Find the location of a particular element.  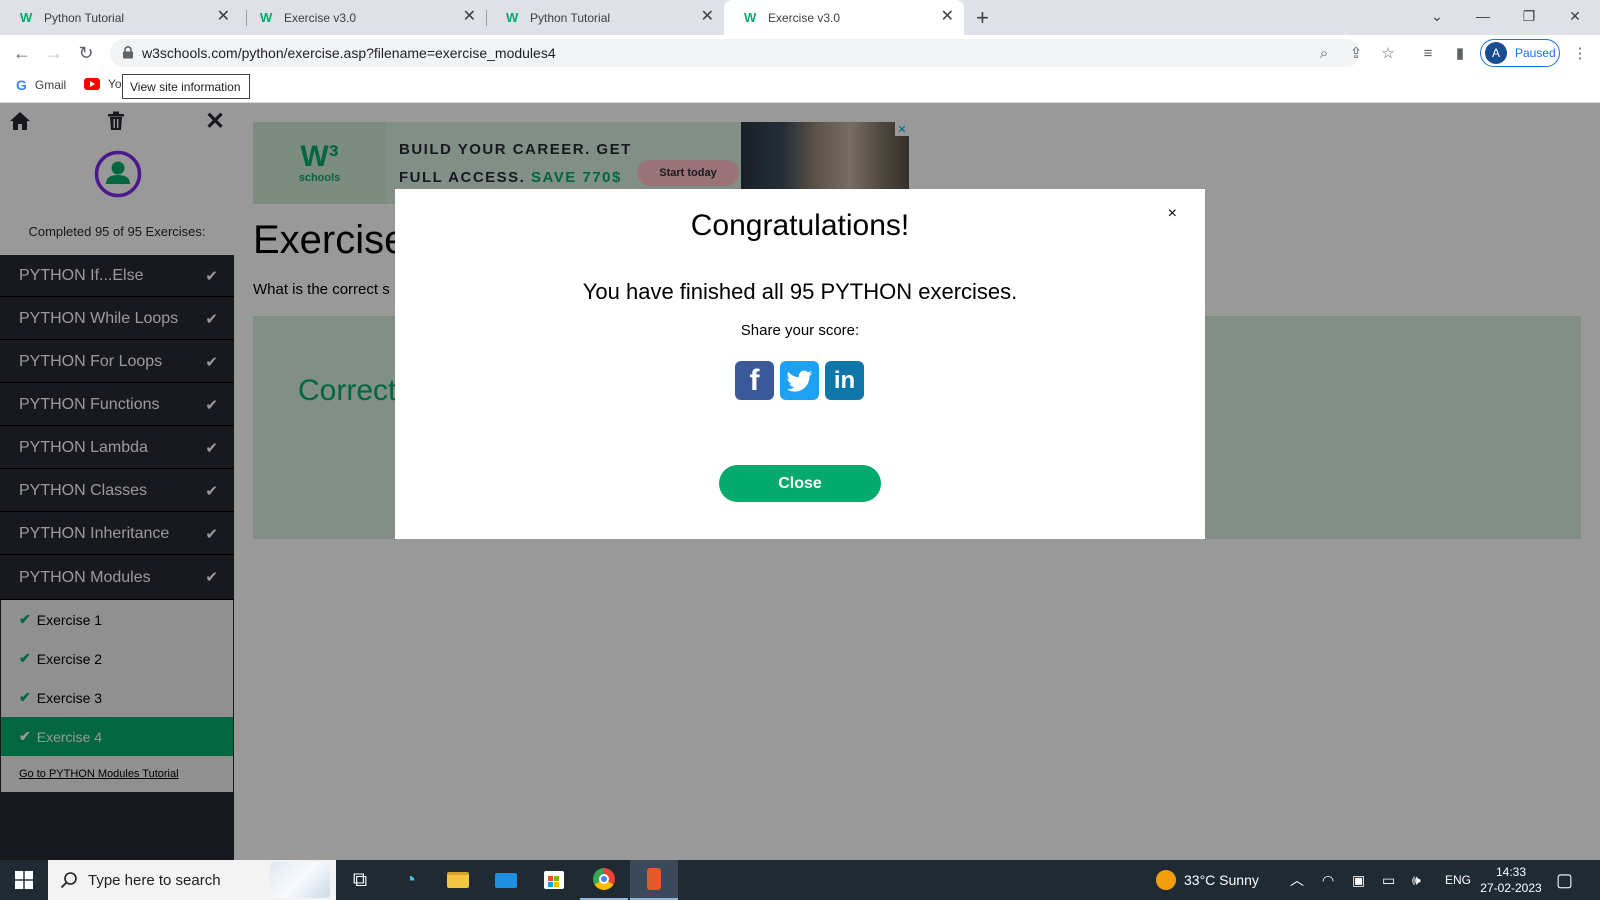

close-button: Close is located at coordinates (800, 483).